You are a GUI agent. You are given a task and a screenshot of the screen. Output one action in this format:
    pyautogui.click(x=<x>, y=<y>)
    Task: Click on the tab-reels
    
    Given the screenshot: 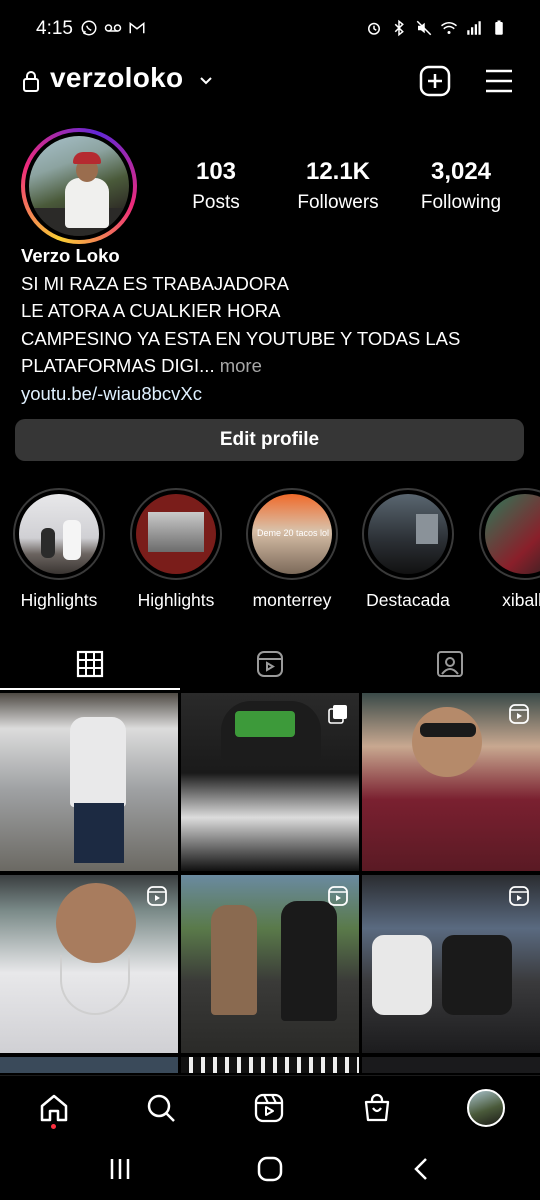 What is the action you would take?
    pyautogui.click(x=270, y=664)
    